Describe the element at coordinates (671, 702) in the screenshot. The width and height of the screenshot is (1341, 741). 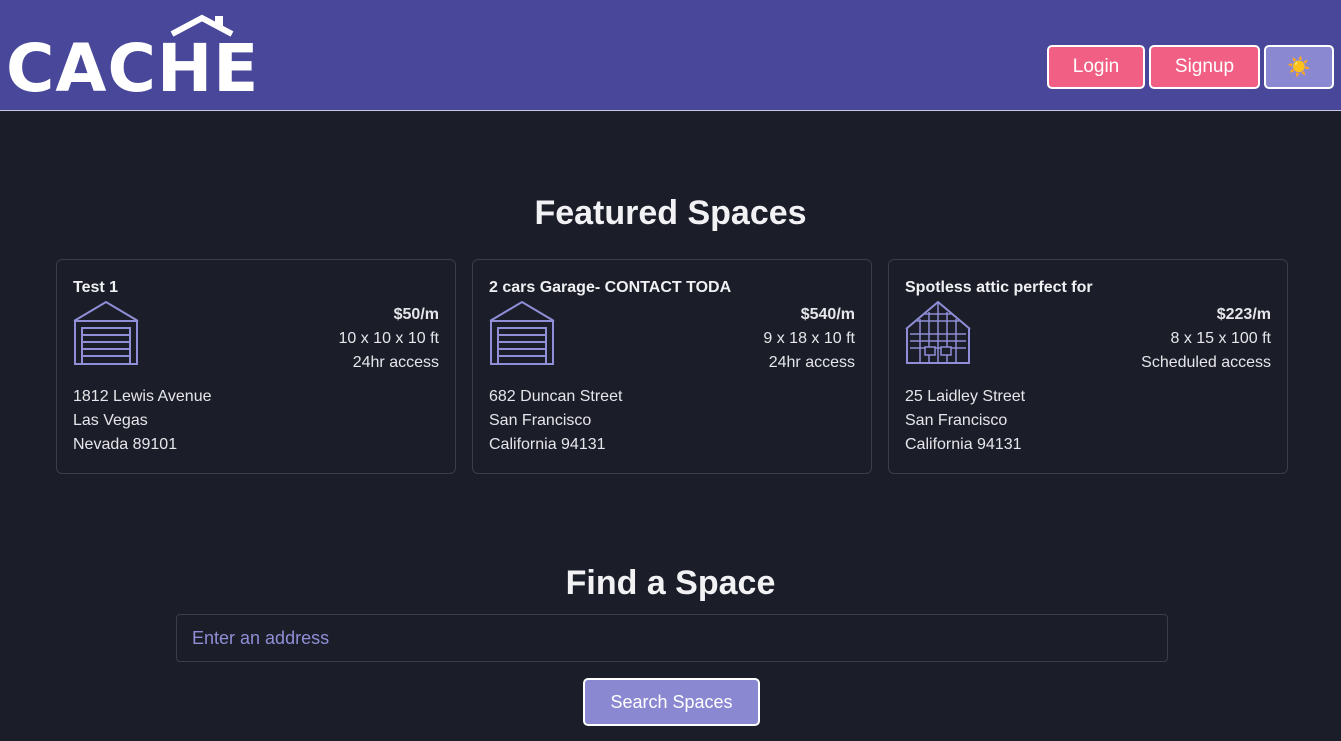
I see `search-spaces-button: Search Spaces` at that location.